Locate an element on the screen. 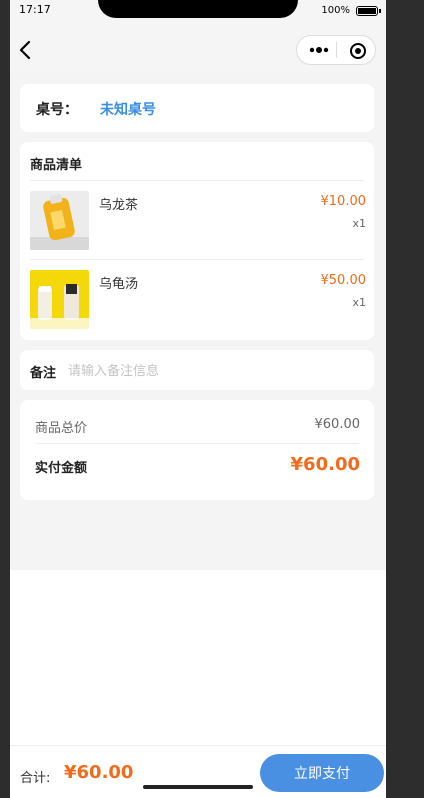 This screenshot has height=798, width=424. table-info-card: 桌号： 未知桌号 is located at coordinates (197, 108).